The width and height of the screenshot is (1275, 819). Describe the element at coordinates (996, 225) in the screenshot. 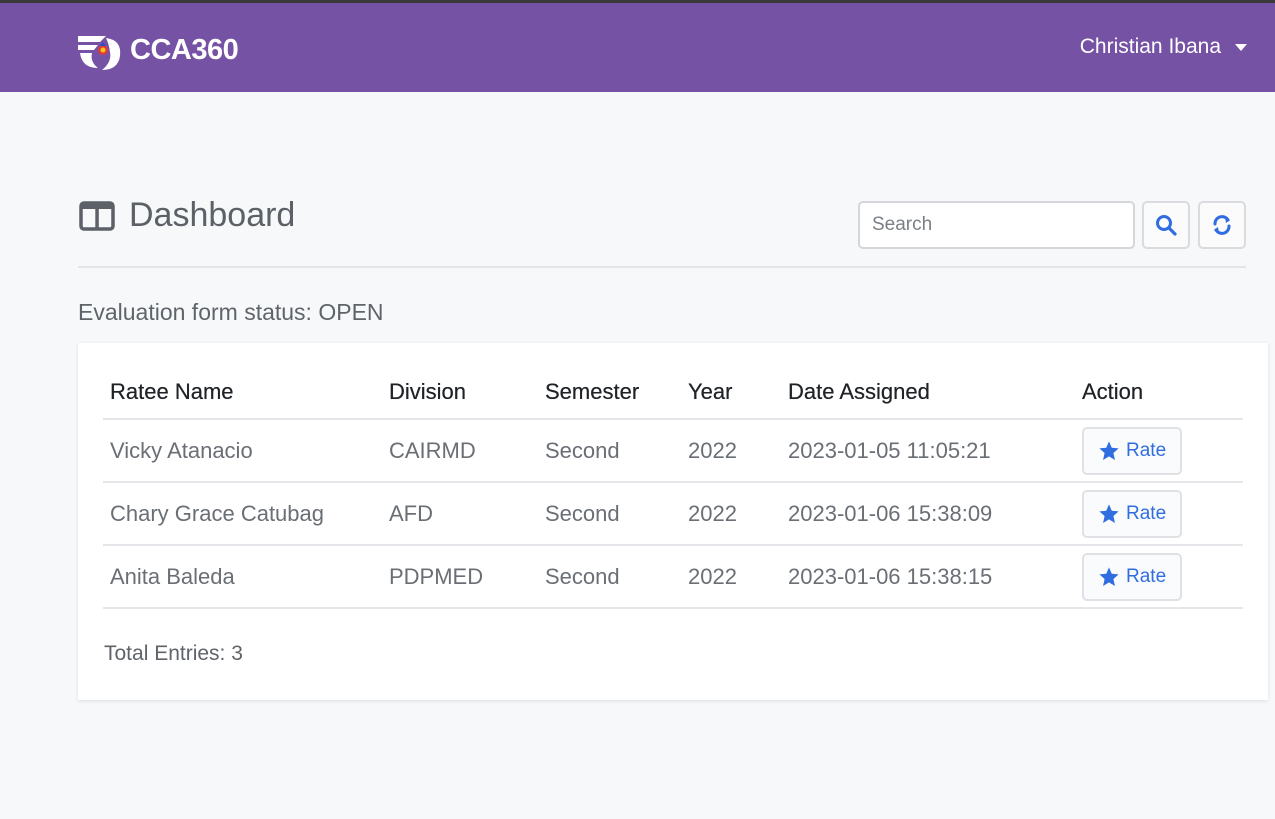

I see `search-input` at that location.